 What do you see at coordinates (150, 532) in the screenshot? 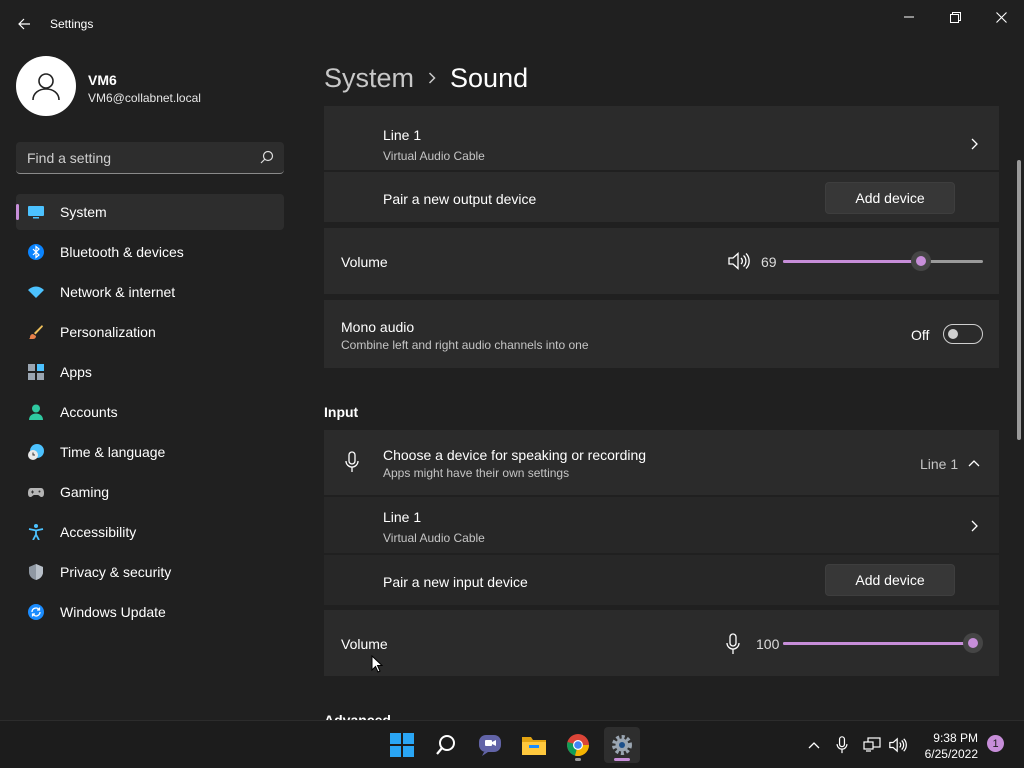
I see `sidebar-item-accessibility: Accessibility` at bounding box center [150, 532].